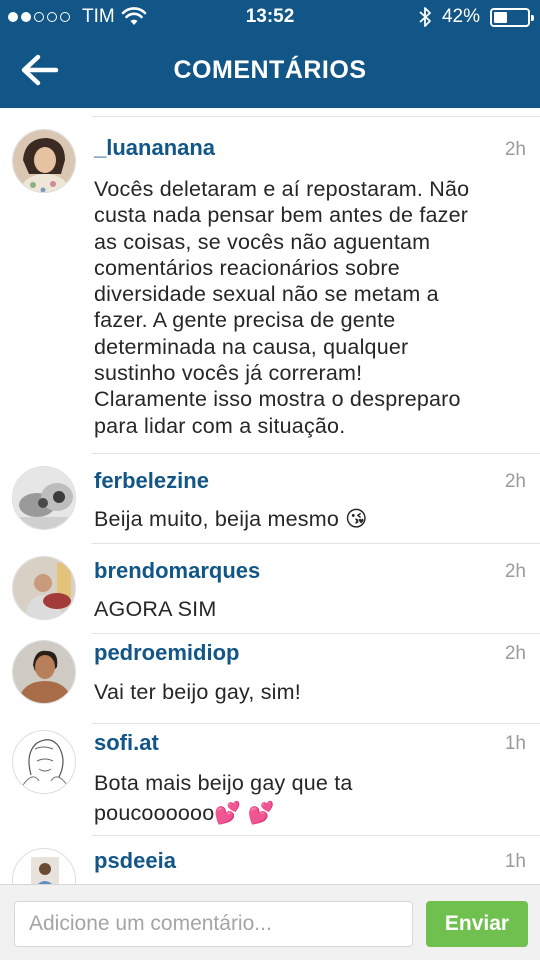  Describe the element at coordinates (251, 346) in the screenshot. I see `comment-line: determinada na causa, qualquer` at that location.